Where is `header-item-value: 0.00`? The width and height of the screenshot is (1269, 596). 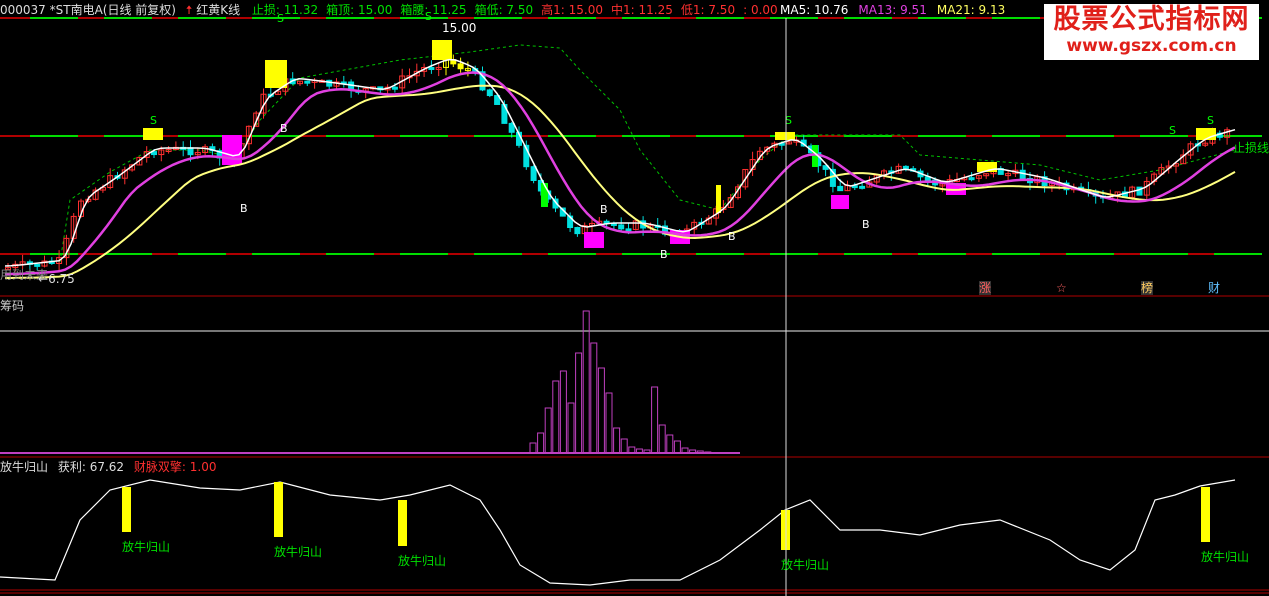
header-item-value: 0.00 is located at coordinates (764, 10).